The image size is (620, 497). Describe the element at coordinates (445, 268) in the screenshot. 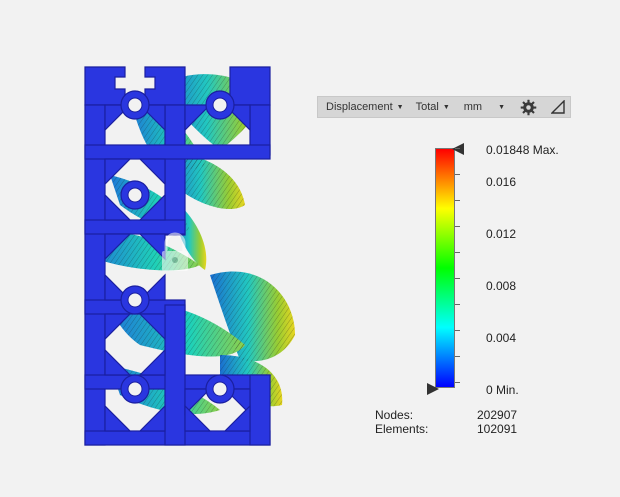

I see `color-legend-bar` at that location.